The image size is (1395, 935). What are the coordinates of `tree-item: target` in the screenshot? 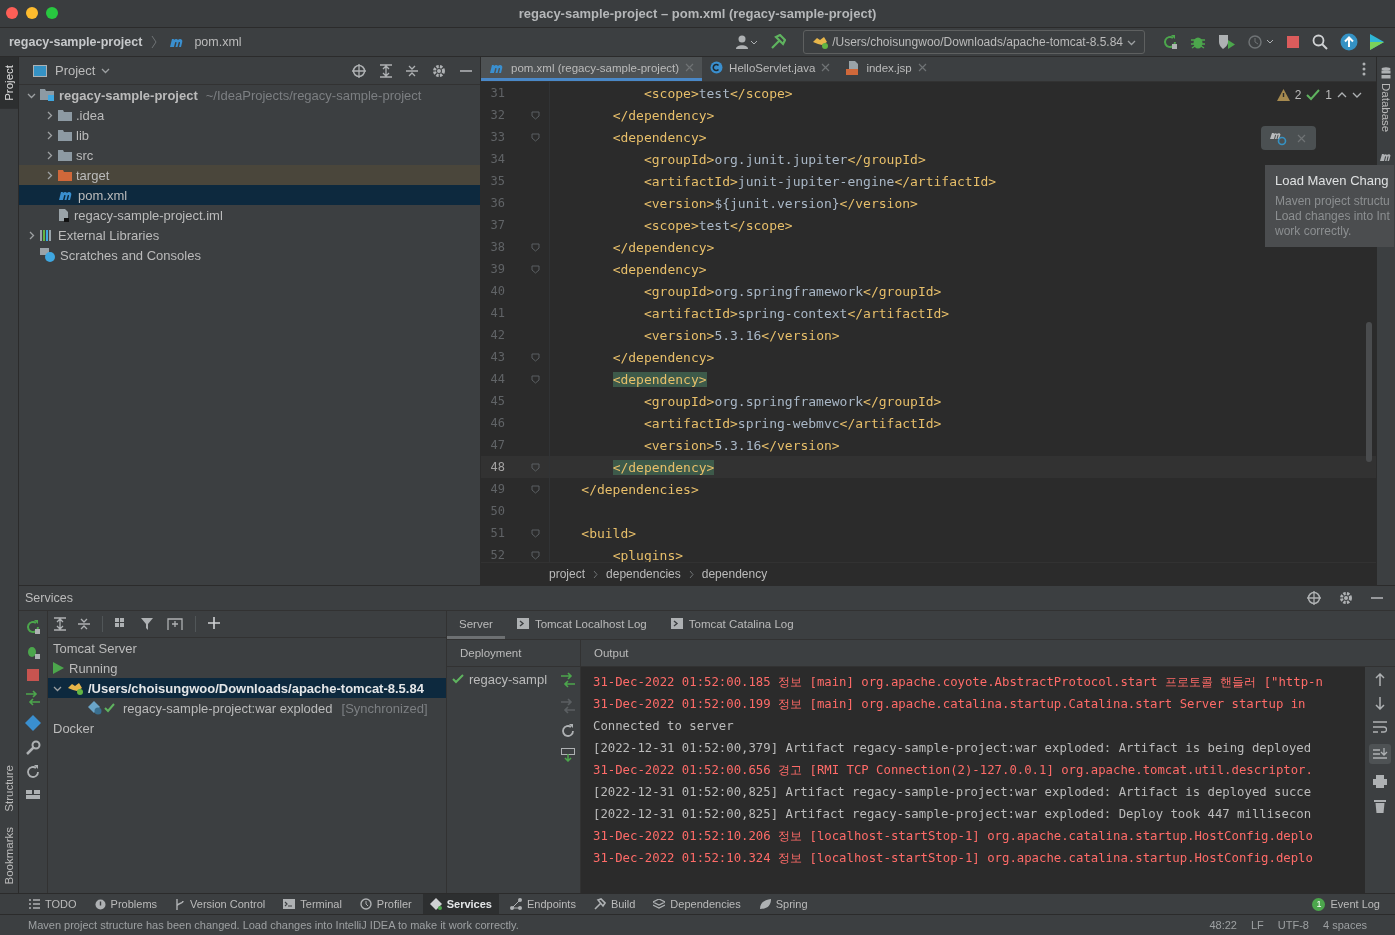 It's located at (249, 175).